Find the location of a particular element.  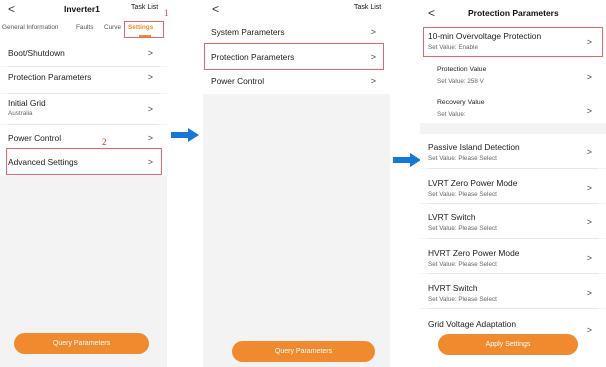

list-item-initial-grid: Initial Grid Australia > is located at coordinates (83, 109).